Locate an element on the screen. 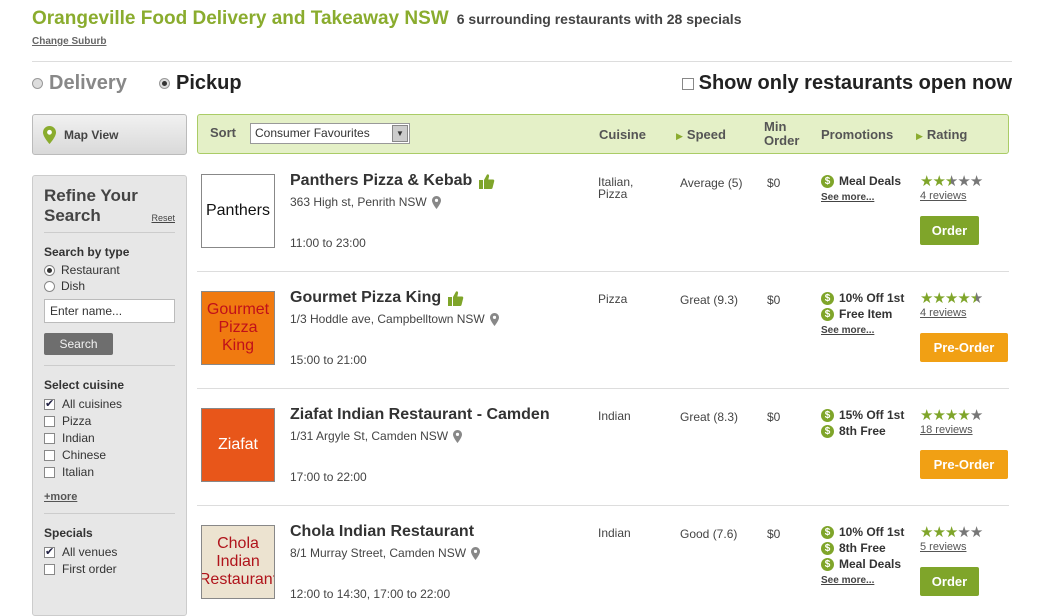 This screenshot has height=616, width=1038. delivery-option: Delivery is located at coordinates (79, 83).